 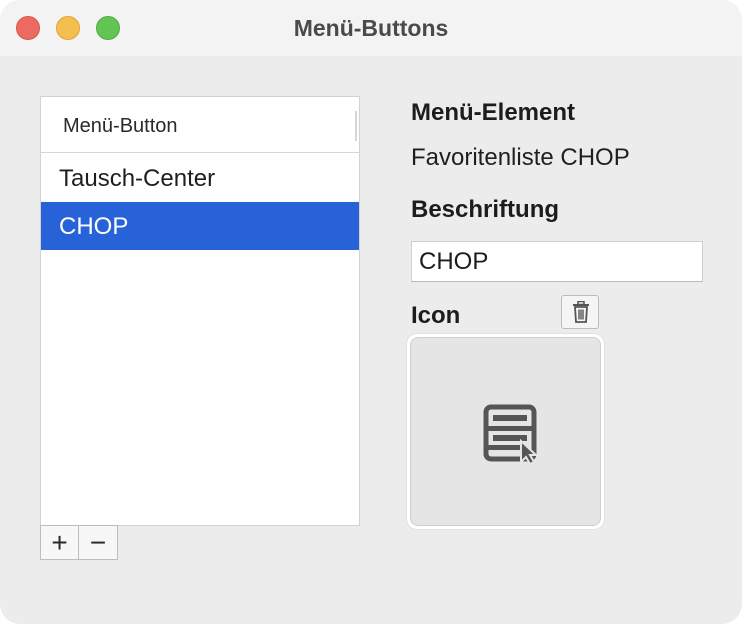 What do you see at coordinates (200, 178) in the screenshot?
I see `list-row-tausch-center: Tausch-Center` at bounding box center [200, 178].